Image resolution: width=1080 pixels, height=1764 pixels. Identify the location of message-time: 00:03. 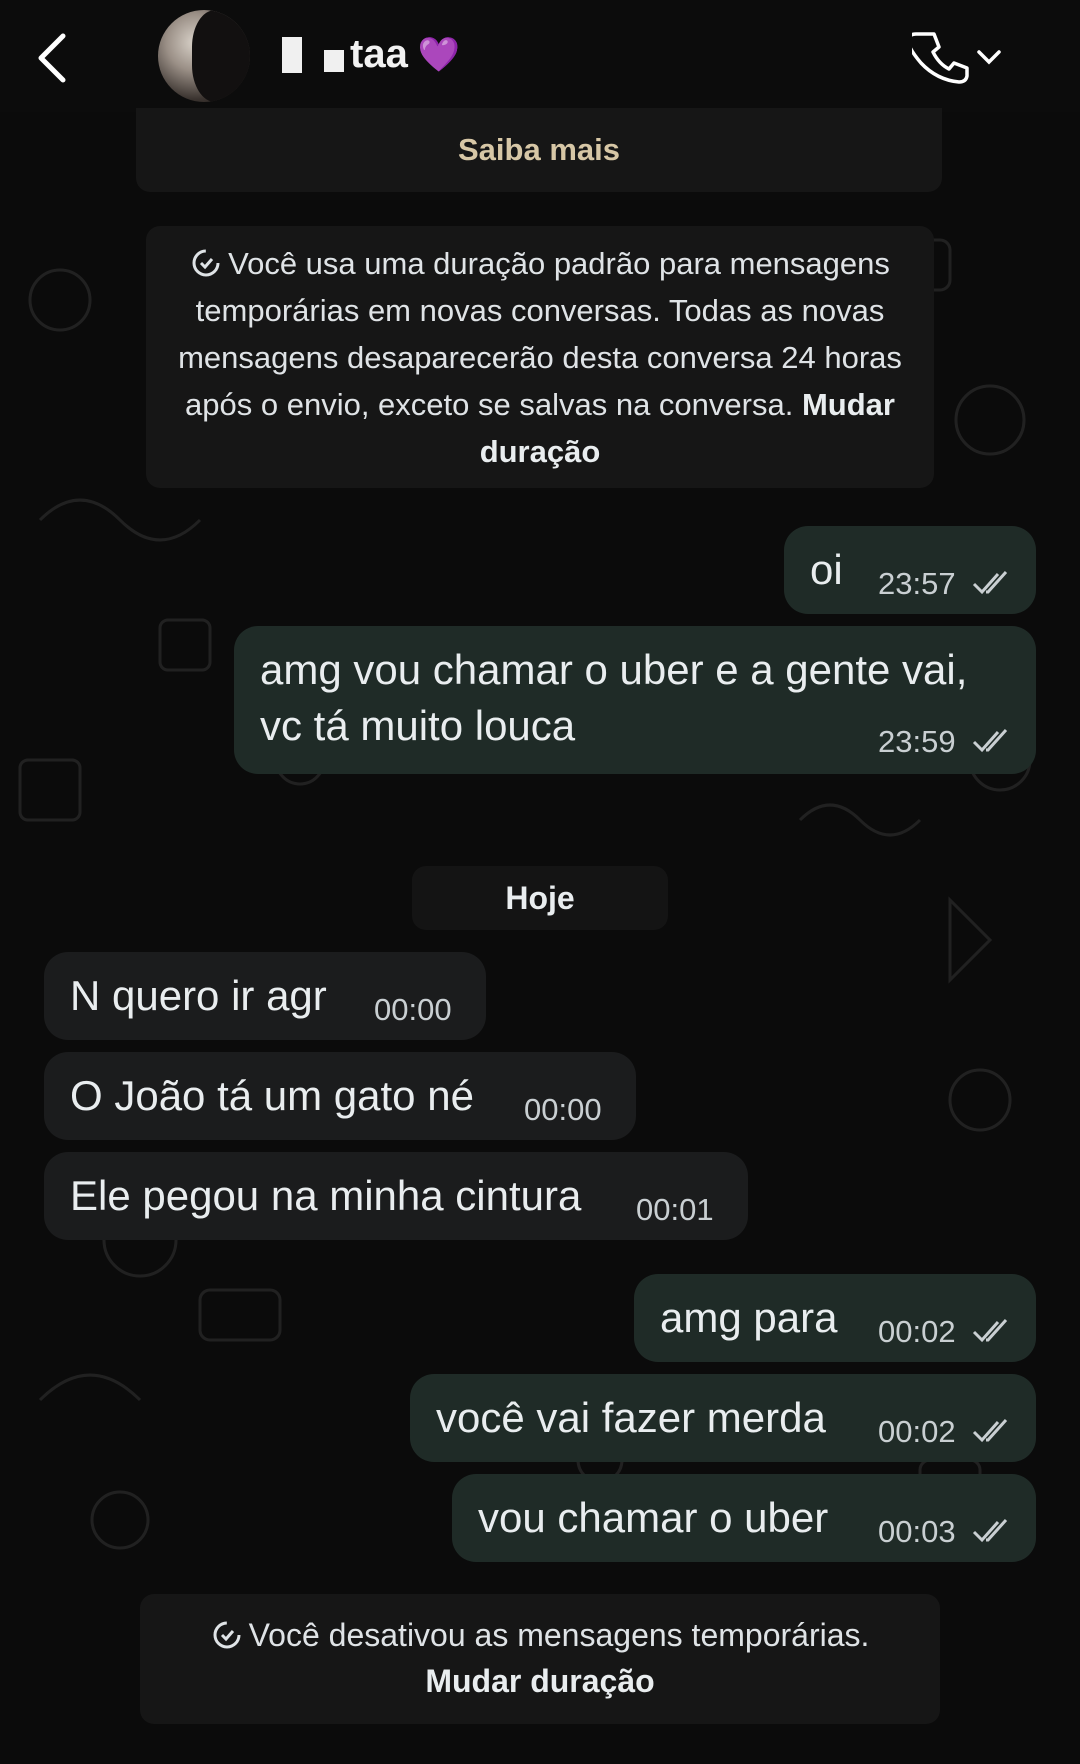
(917, 1531).